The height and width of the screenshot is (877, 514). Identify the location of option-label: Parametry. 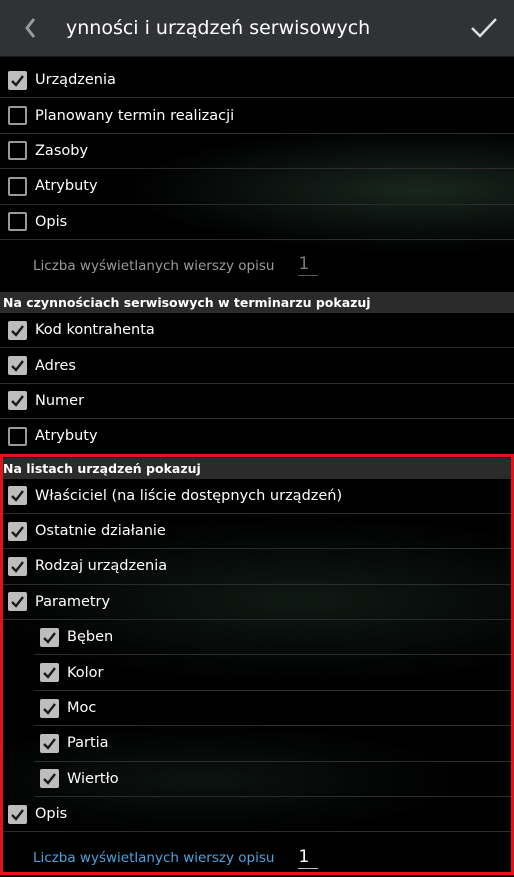
(73, 601).